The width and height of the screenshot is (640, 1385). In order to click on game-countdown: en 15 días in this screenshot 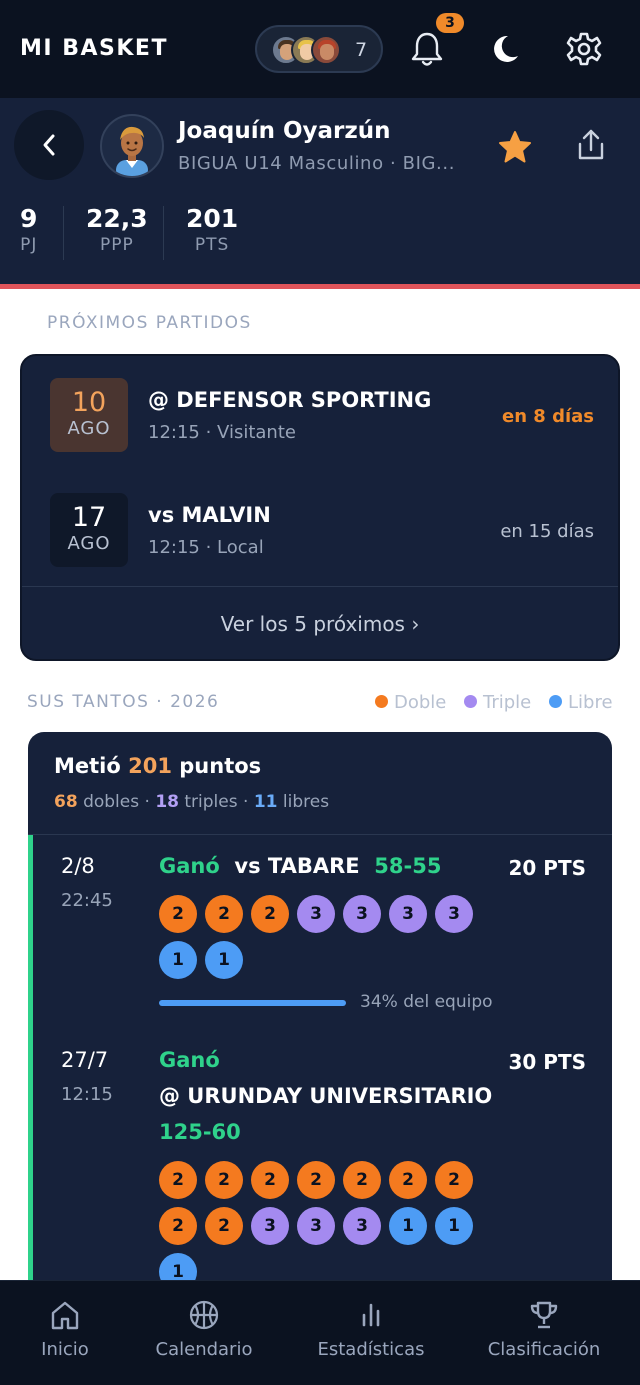, I will do `click(547, 531)`.